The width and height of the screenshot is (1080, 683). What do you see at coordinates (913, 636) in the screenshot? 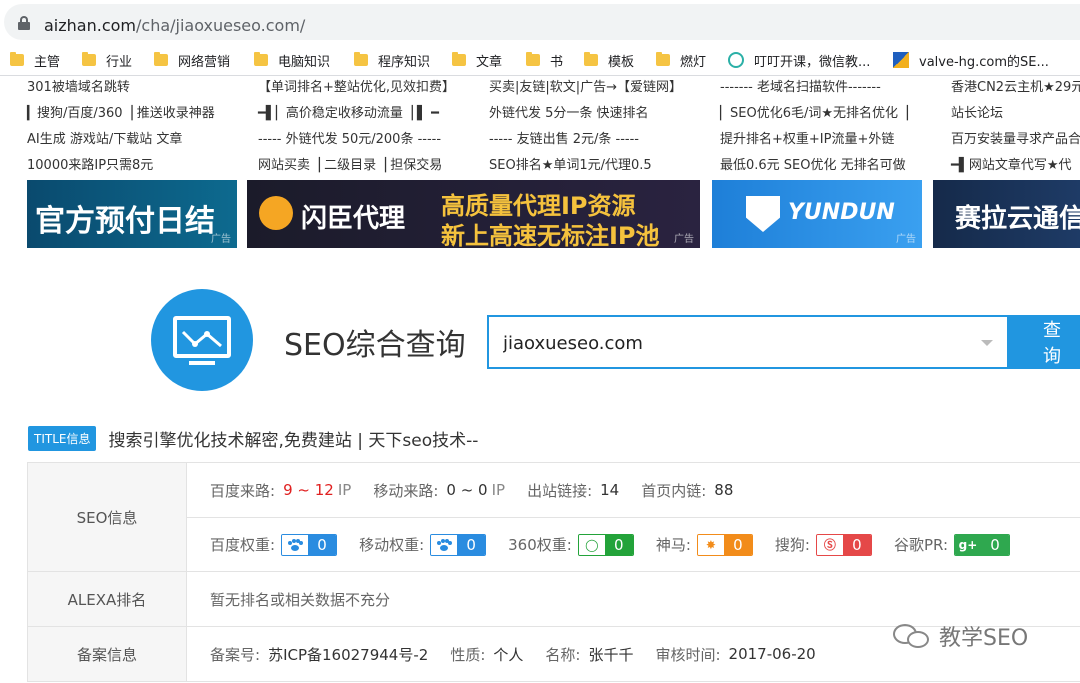
I see `wechat-icon` at bounding box center [913, 636].